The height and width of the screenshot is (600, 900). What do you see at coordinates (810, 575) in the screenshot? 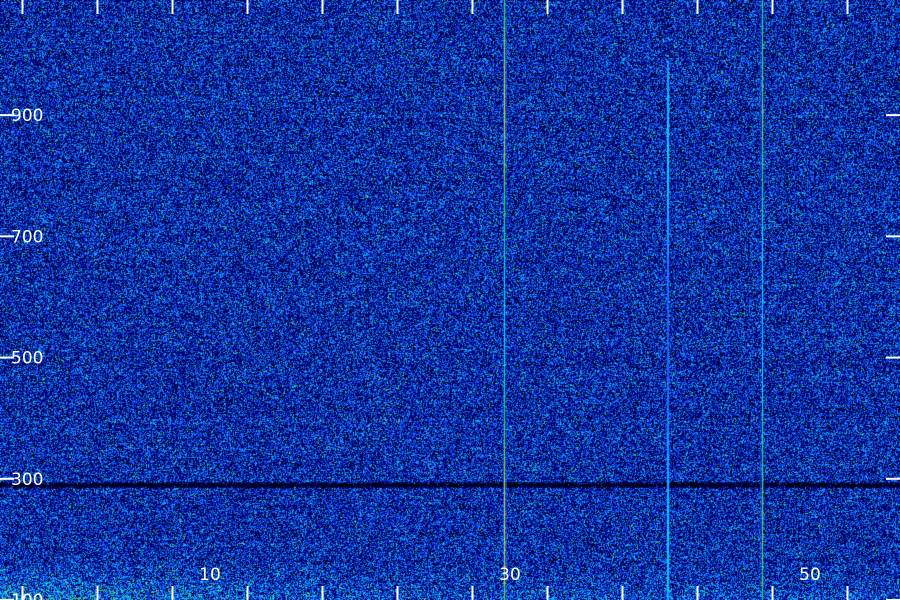
I see `x-tick-label: 50` at bounding box center [810, 575].